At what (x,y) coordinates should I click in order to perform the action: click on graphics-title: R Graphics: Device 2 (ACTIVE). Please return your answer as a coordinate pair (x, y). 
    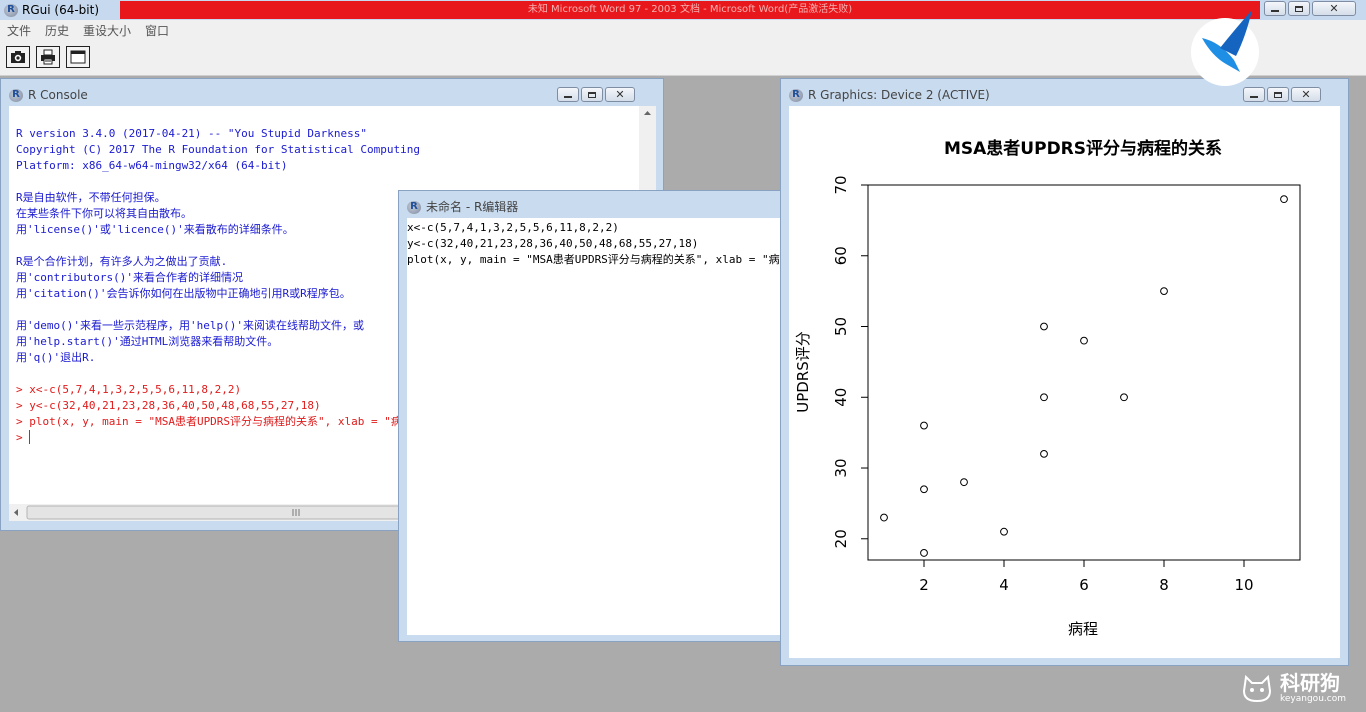
    Looking at the image, I should click on (899, 95).